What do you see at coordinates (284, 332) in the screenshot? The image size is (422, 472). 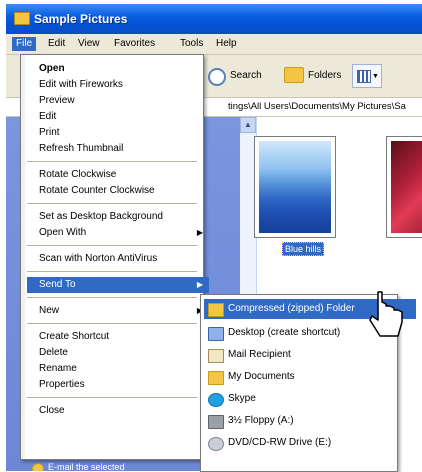 I see `send-to-desktop-label: Desktop (create shortcut)` at bounding box center [284, 332].